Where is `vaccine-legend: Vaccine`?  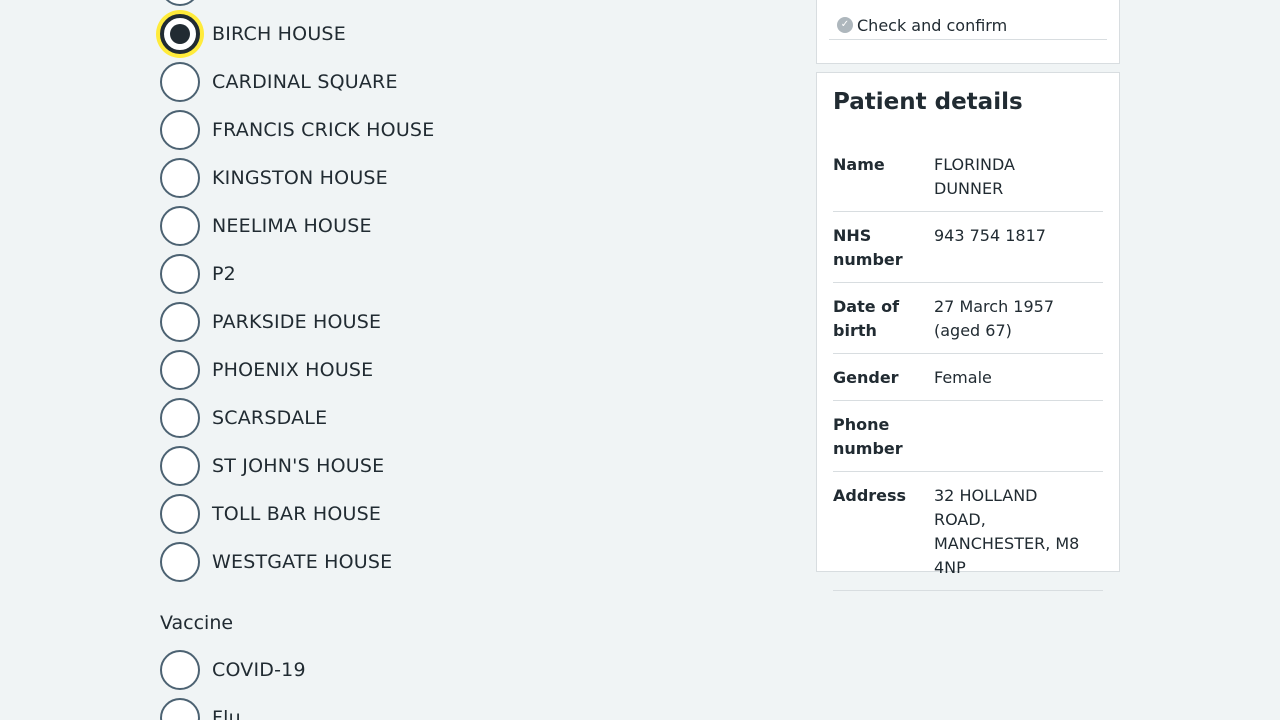
vaccine-legend: Vaccine is located at coordinates (197, 623).